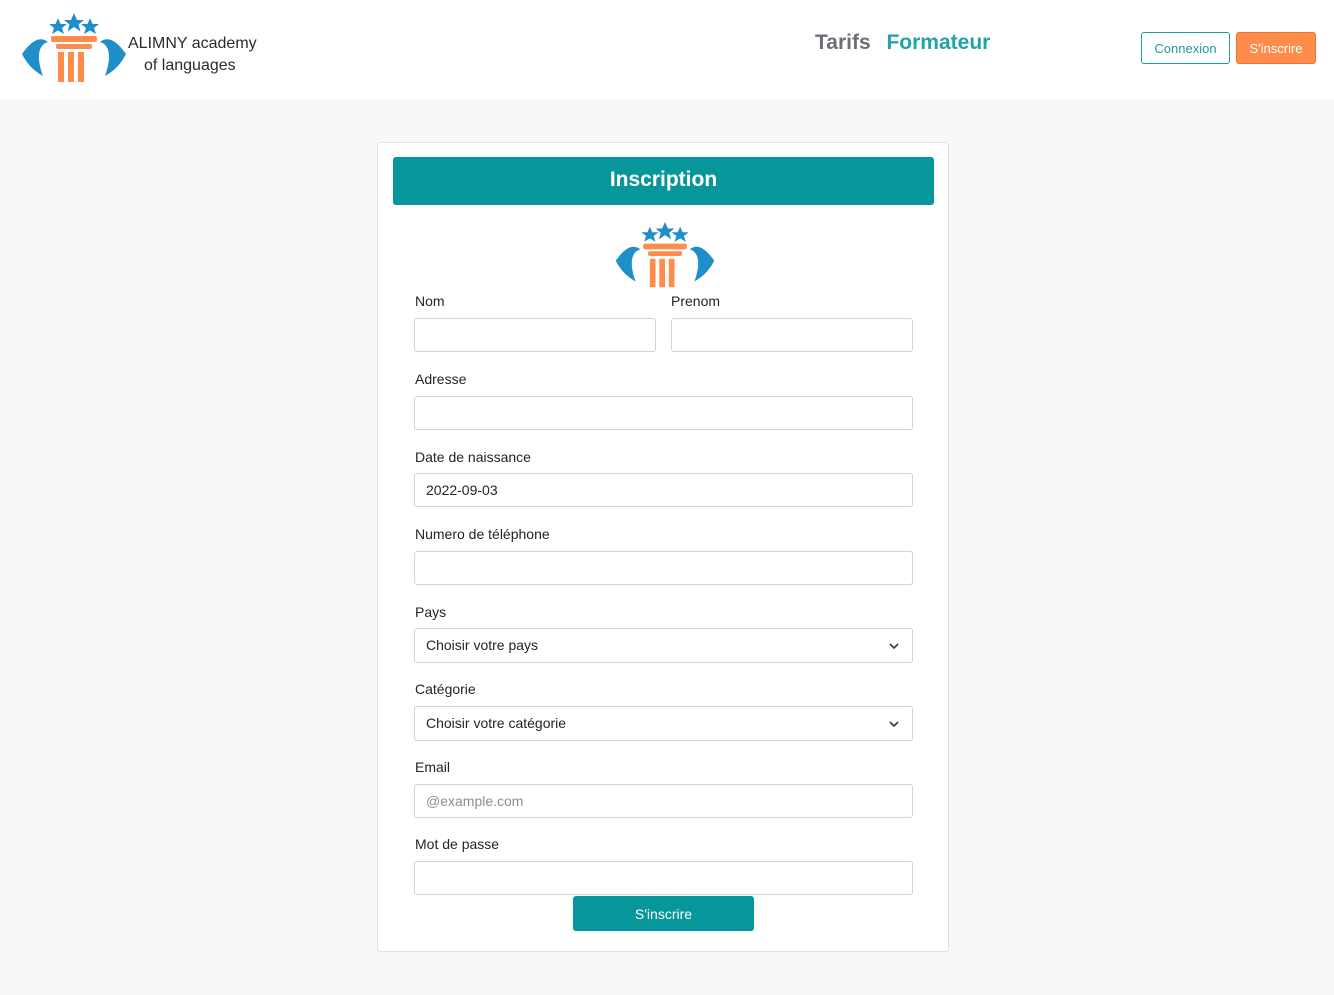  What do you see at coordinates (535, 335) in the screenshot?
I see `nom-input` at bounding box center [535, 335].